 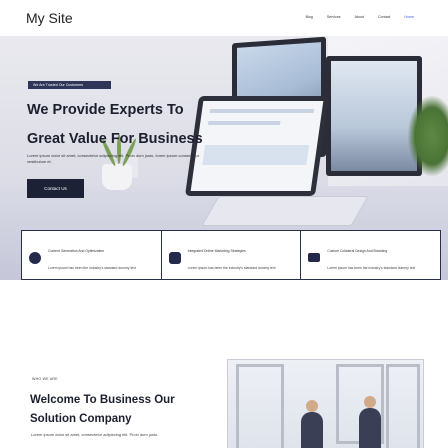 I want to click on about-title-line1: Welcome To Business Our, so click(x=102, y=400).